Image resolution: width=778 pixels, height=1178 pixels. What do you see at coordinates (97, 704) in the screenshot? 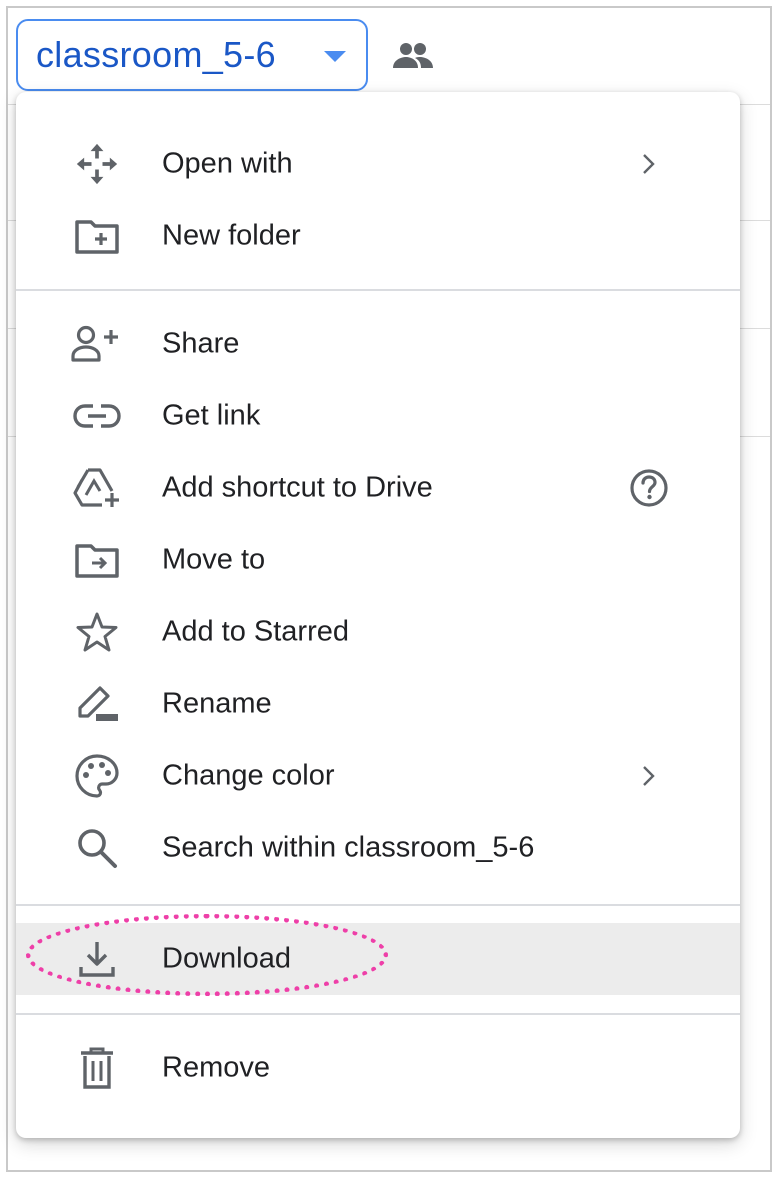
I see `rename-pencil-icon` at bounding box center [97, 704].